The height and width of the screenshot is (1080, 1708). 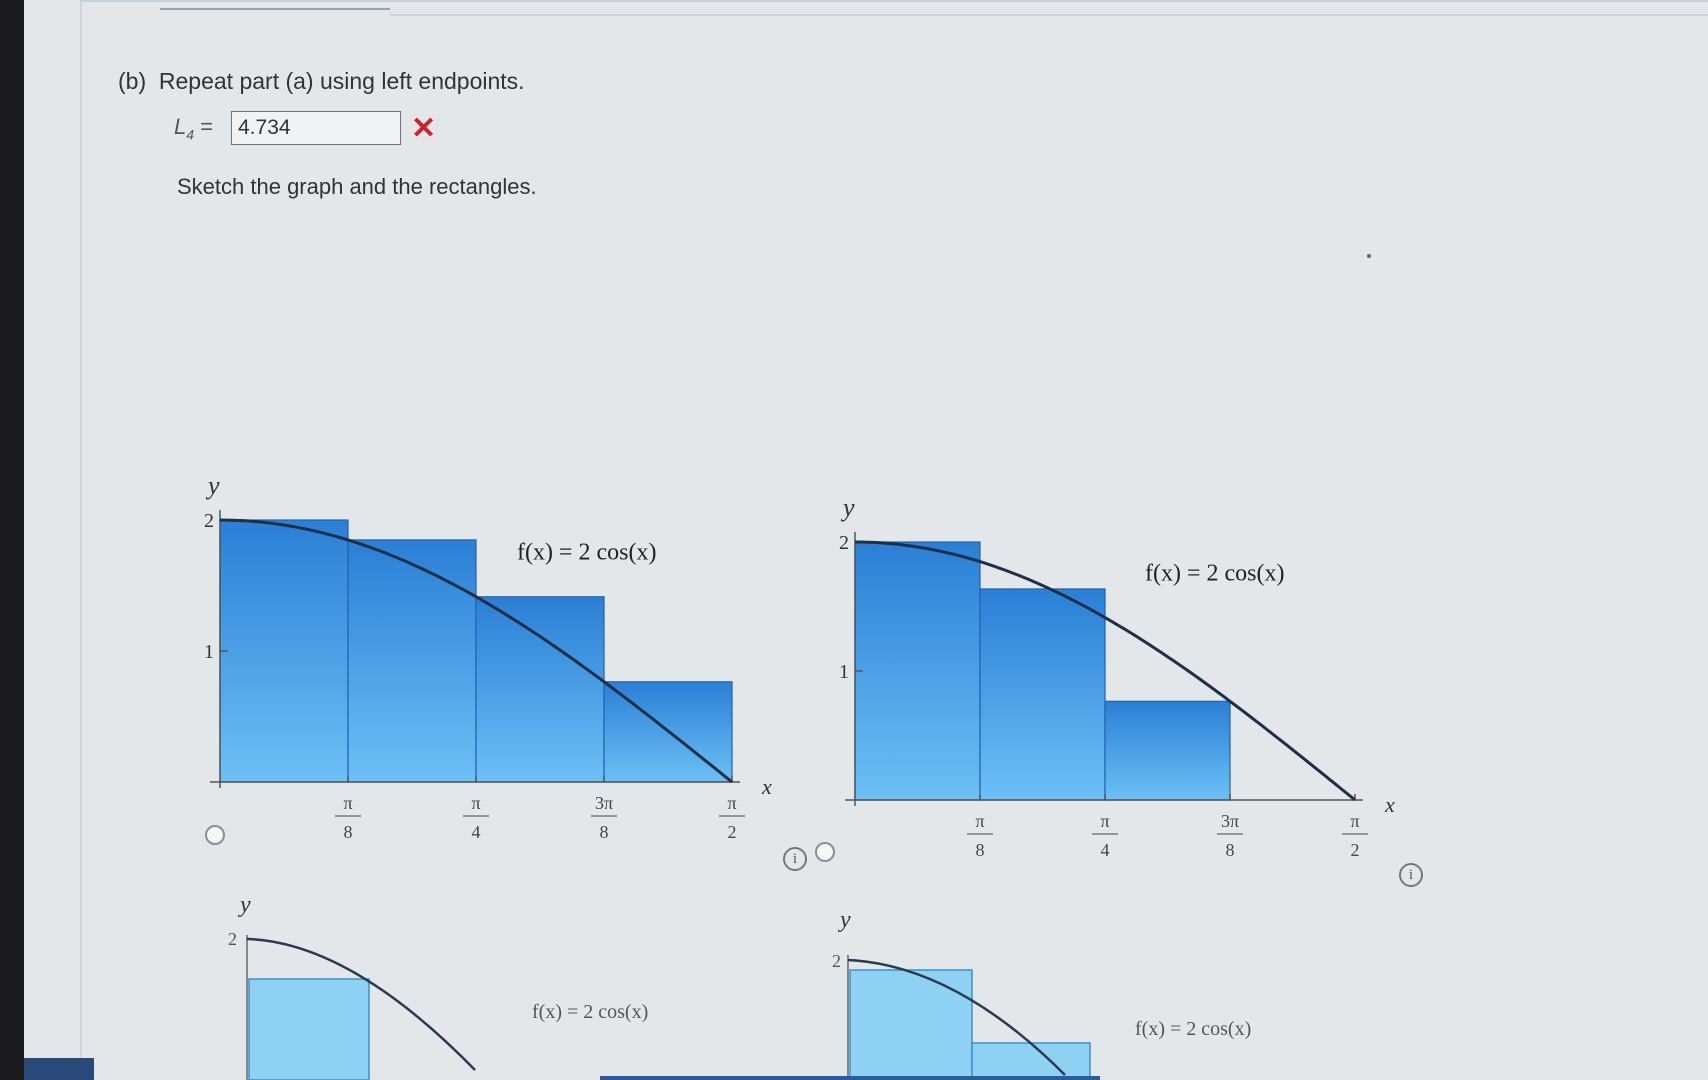 I want to click on screen-bezel, so click(x=12, y=540).